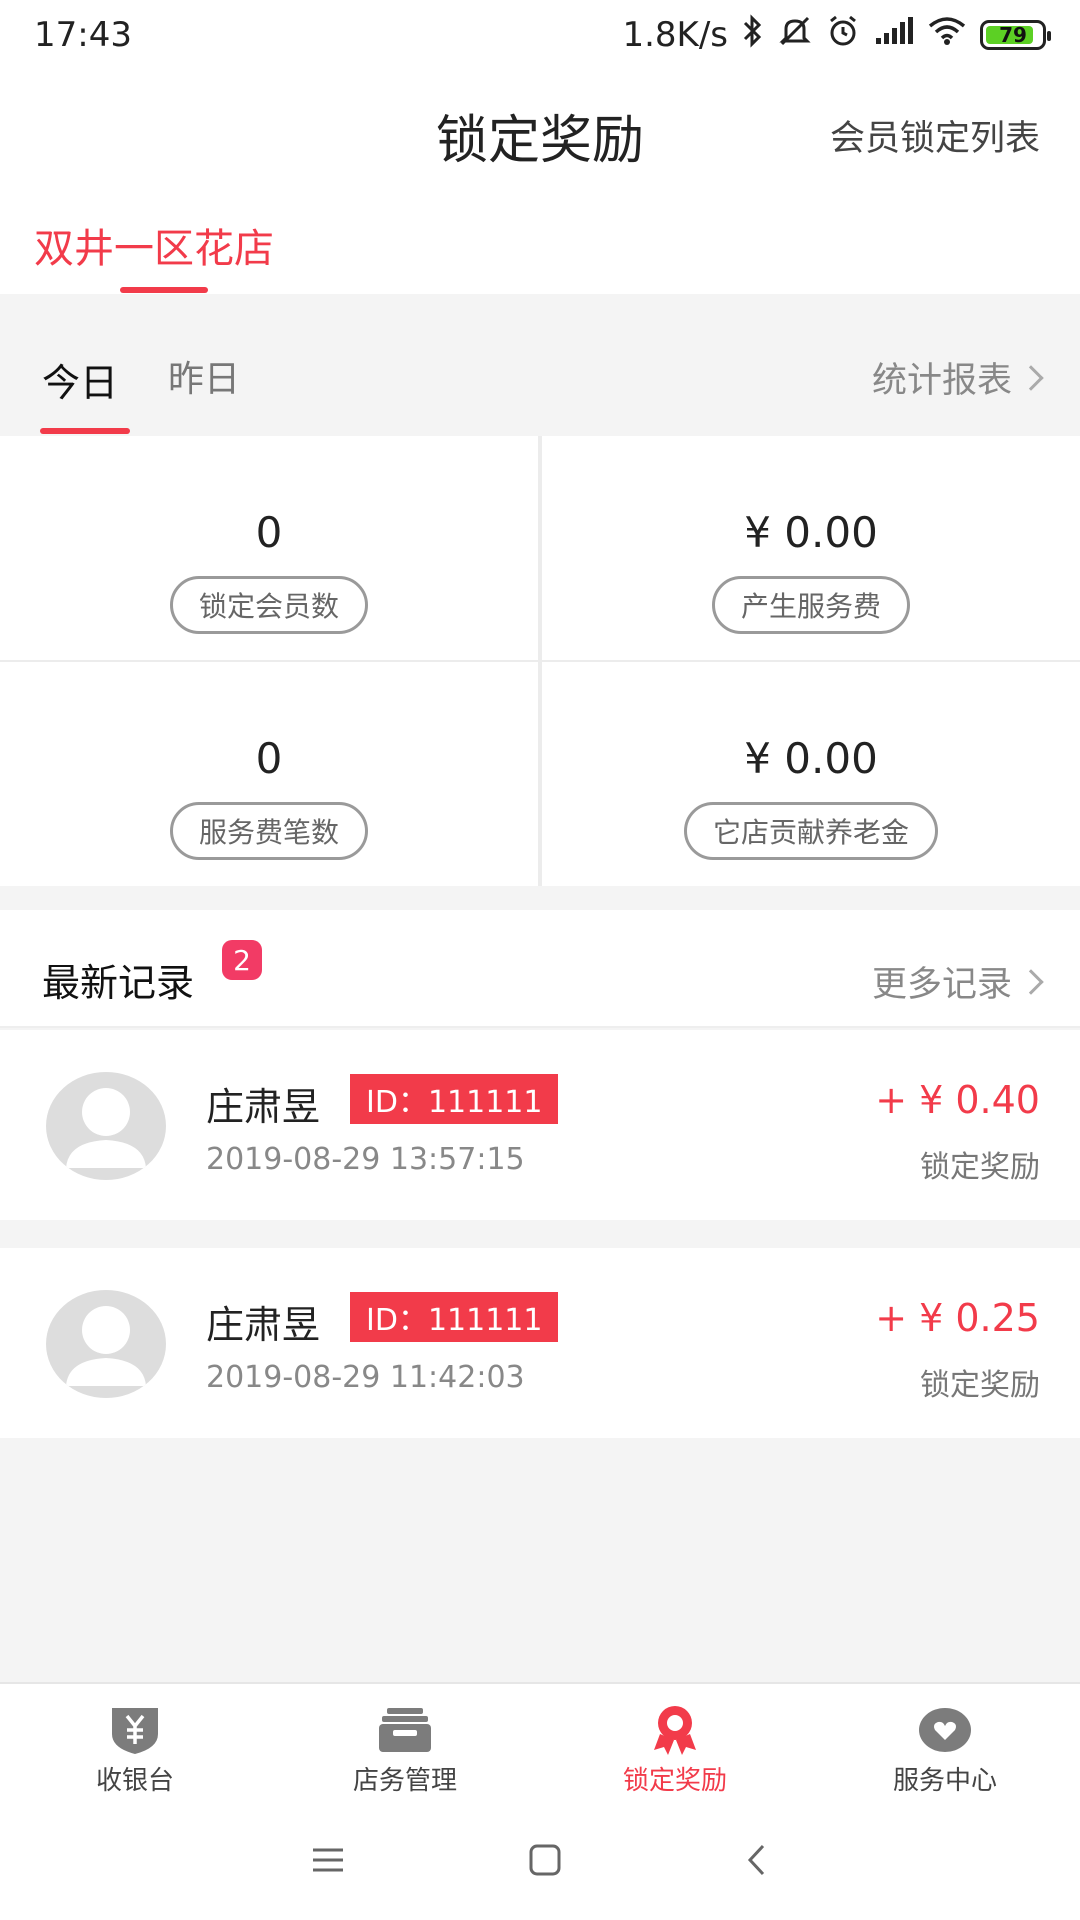  What do you see at coordinates (328, 1862) in the screenshot?
I see `menu-icon` at bounding box center [328, 1862].